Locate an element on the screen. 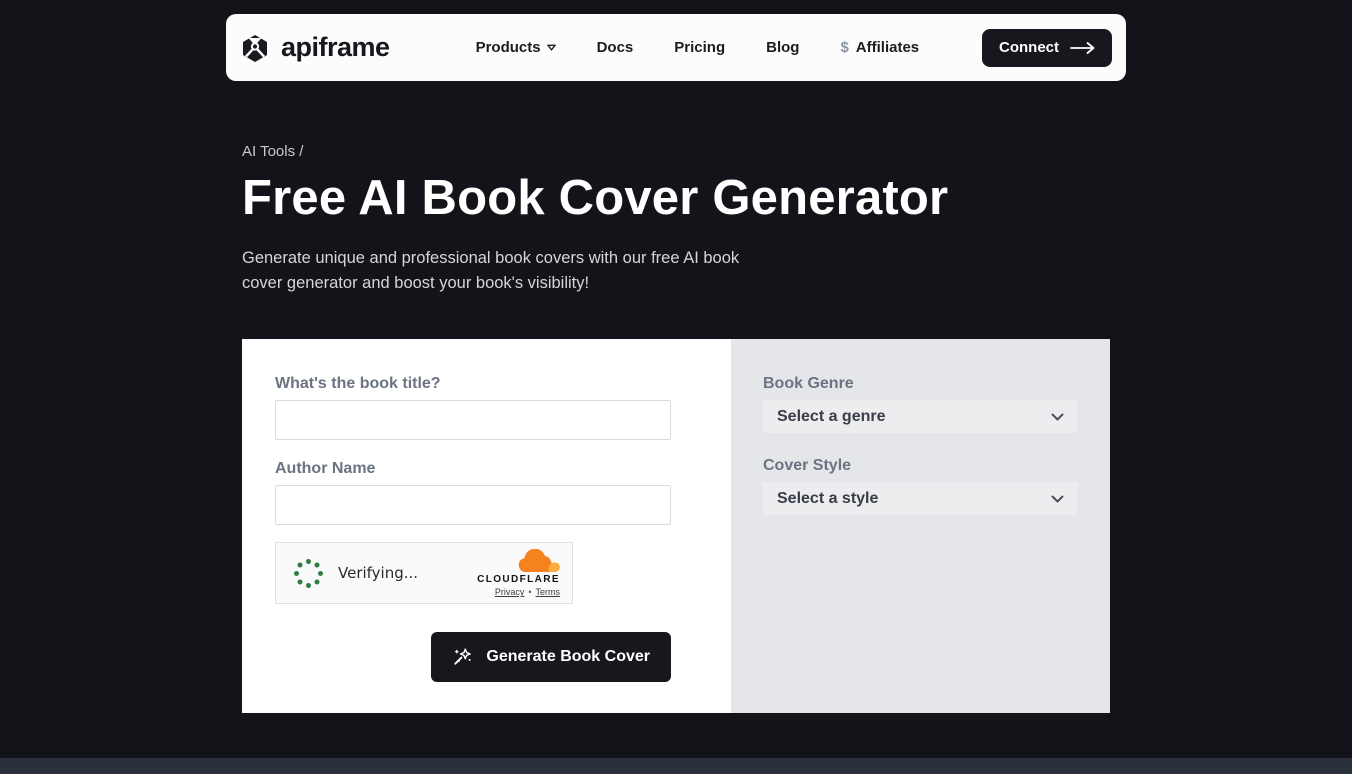 The height and width of the screenshot is (774, 1352). cloudflare-wordmark: CLOUDFLARE is located at coordinates (518, 580).